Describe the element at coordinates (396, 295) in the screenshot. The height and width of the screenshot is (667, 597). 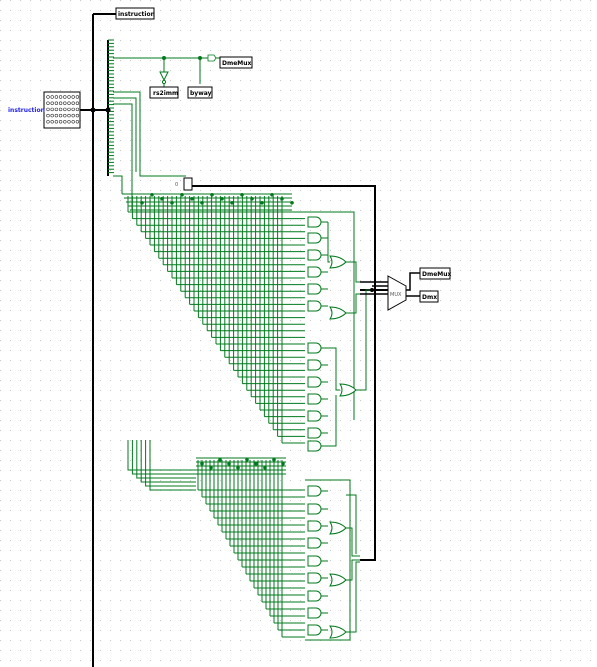
I see `svg-text: MUX` at that location.